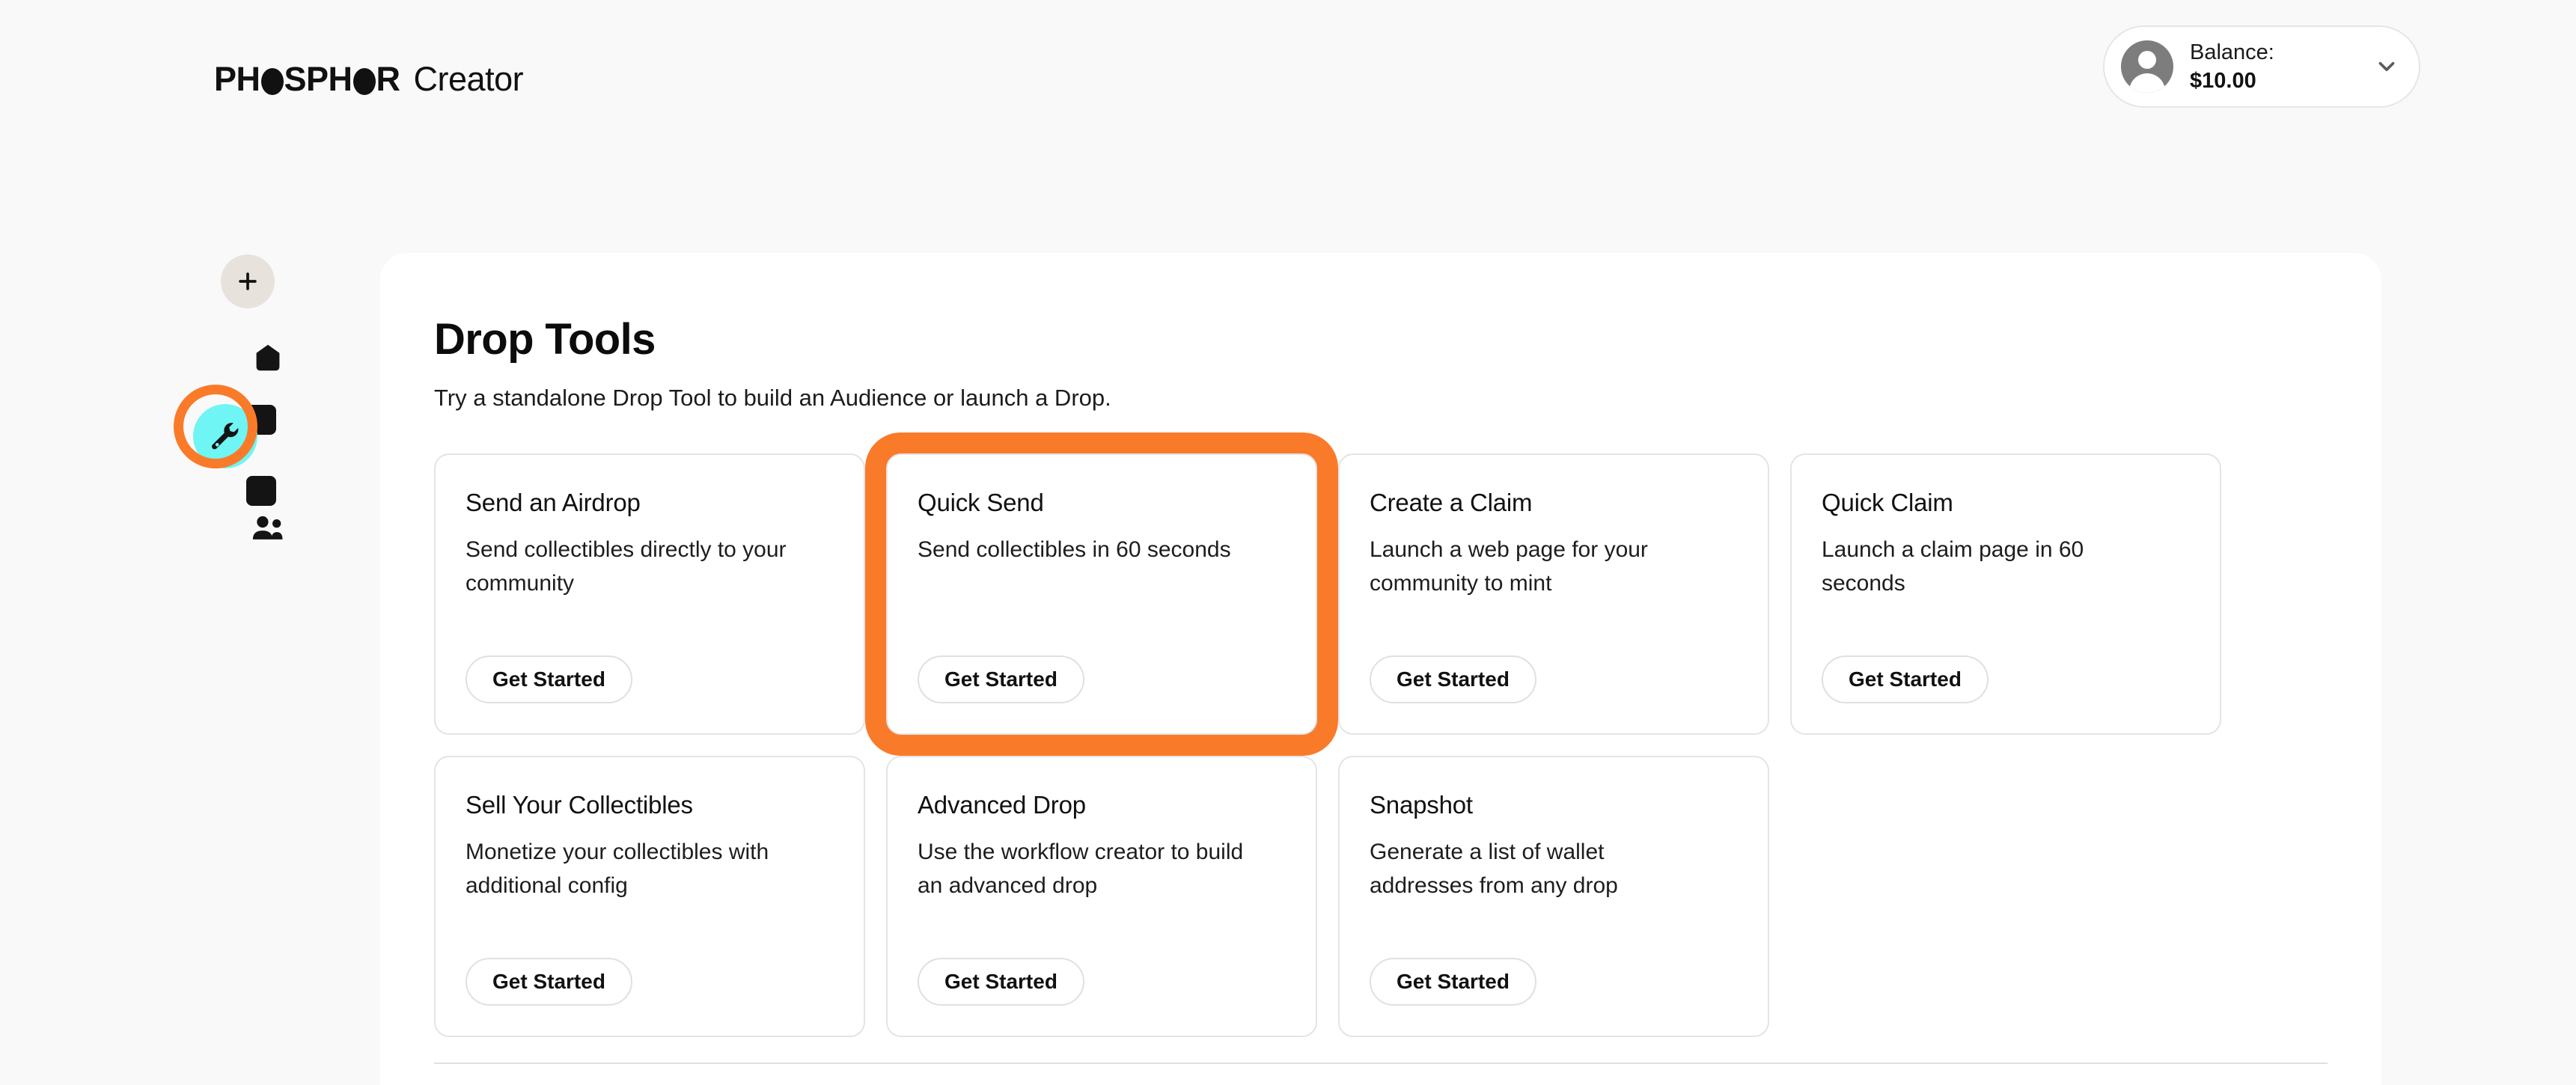 The height and width of the screenshot is (1085, 2576). Describe the element at coordinates (318, 79) in the screenshot. I see `logo-text-sph: SPH` at that location.